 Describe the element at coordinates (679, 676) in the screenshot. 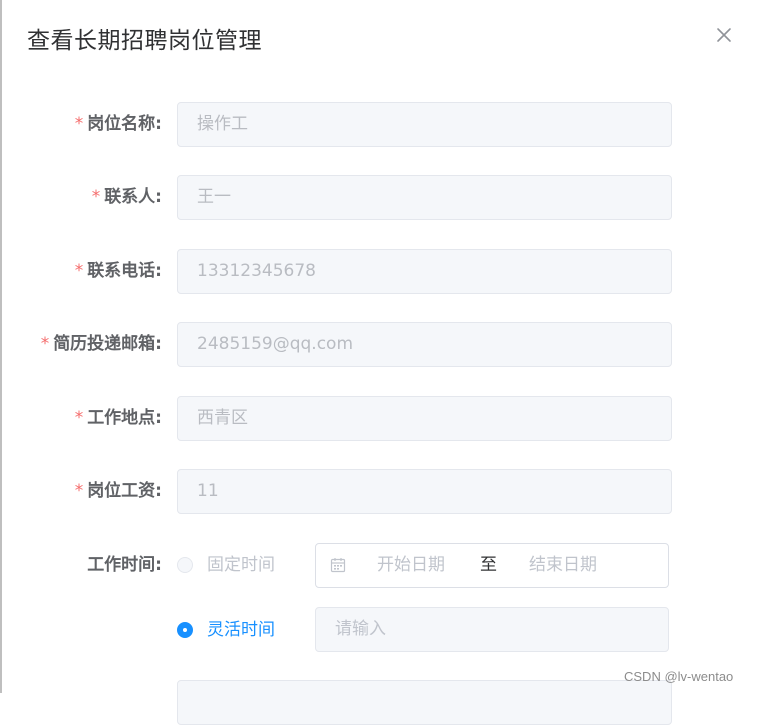

I see `csdn-watermark: CSDN @lv-wentao` at that location.